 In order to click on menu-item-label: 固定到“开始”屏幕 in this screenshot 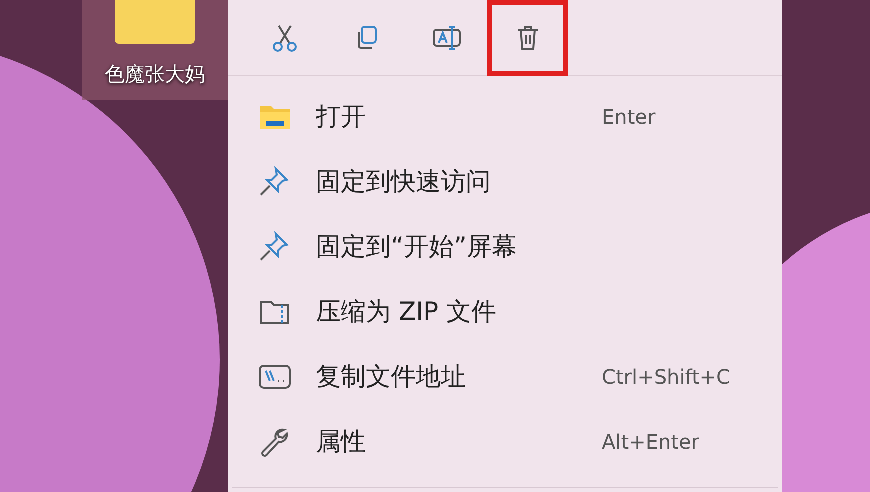, I will do `click(417, 246)`.